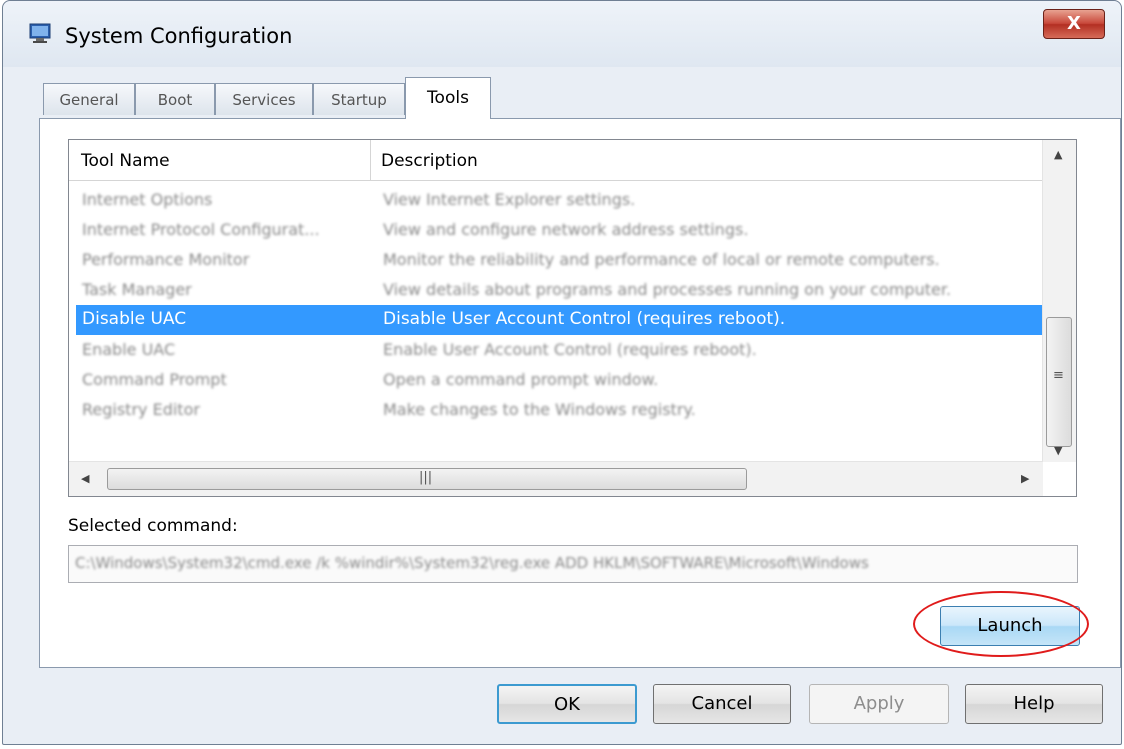  I want to click on tab-startup: Startup, so click(359, 99).